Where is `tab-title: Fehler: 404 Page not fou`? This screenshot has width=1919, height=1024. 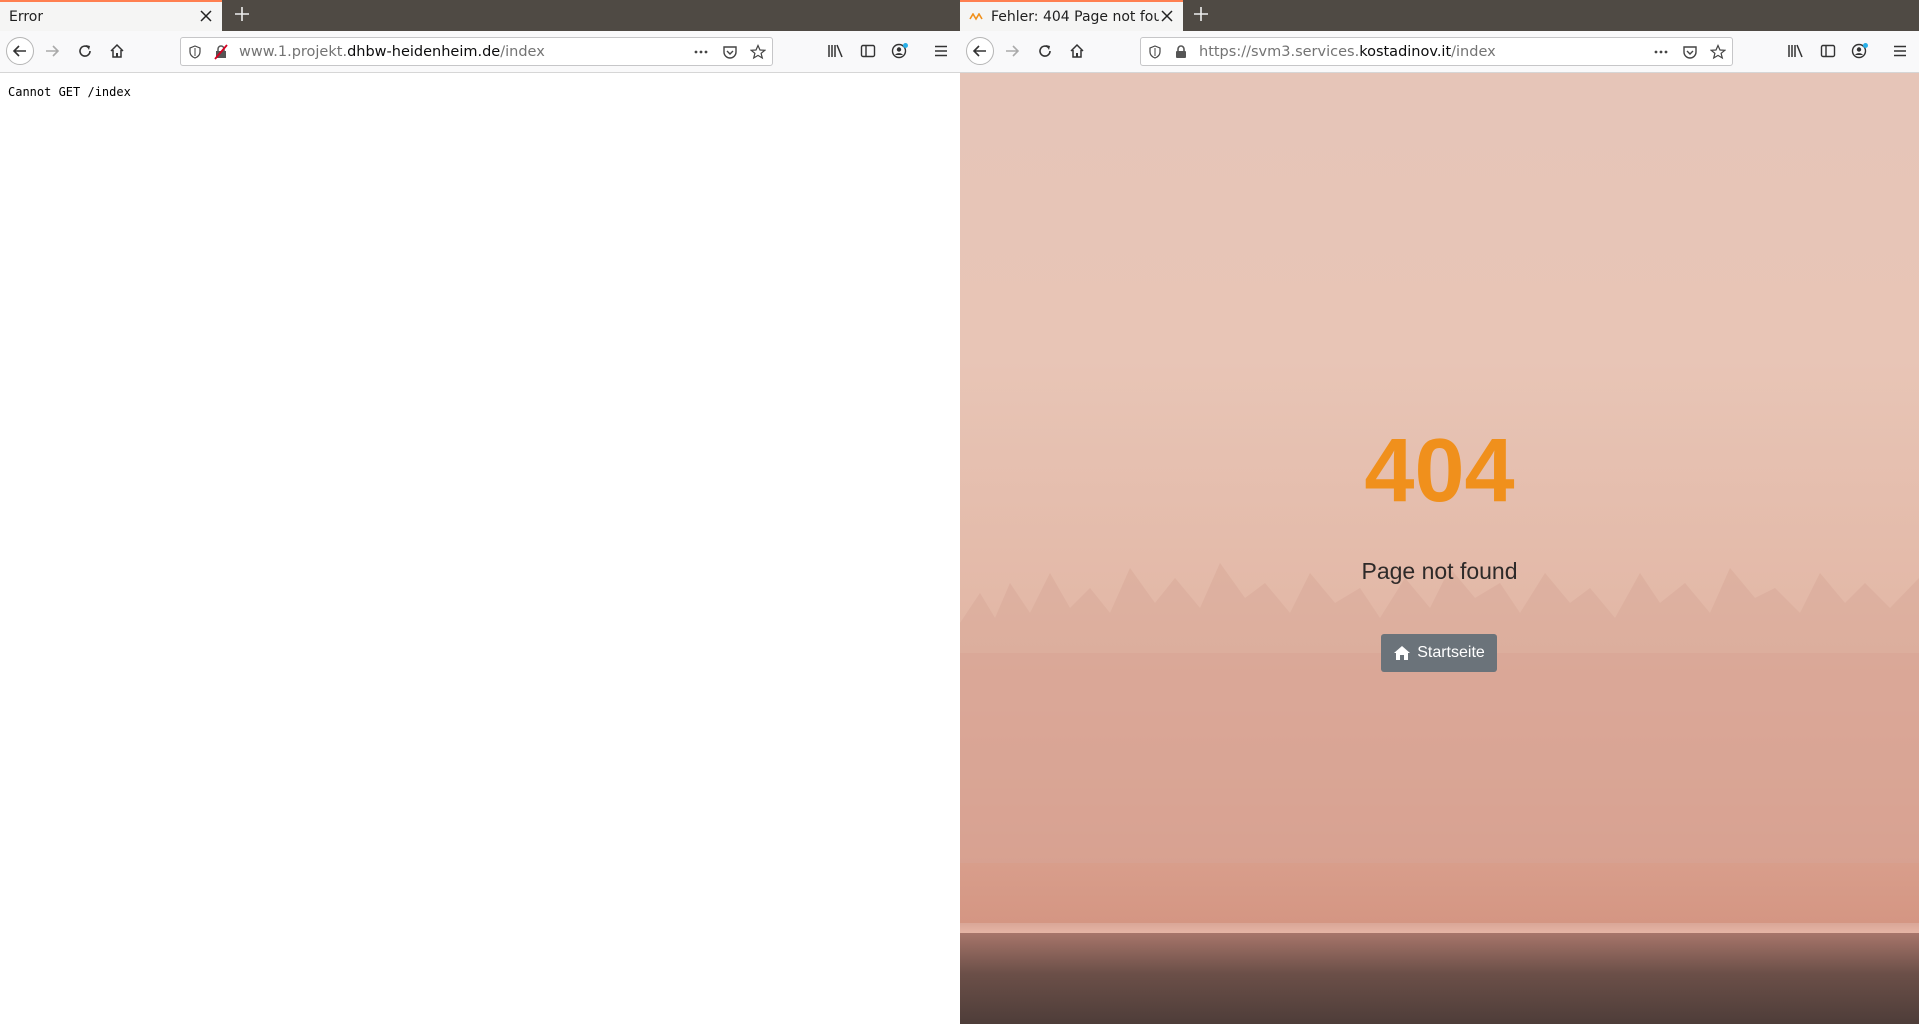
tab-title: Fehler: 404 Page not fou is located at coordinates (1075, 17).